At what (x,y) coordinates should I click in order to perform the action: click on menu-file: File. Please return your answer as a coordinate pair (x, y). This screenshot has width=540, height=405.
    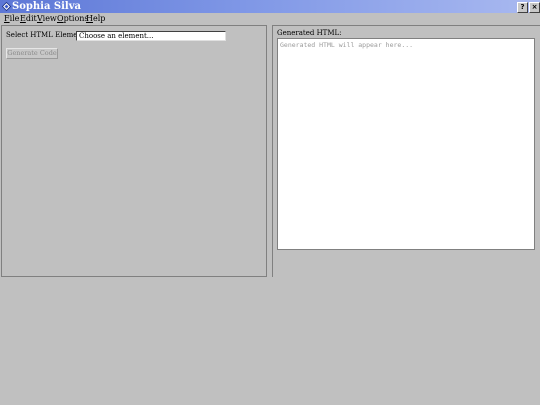
    Looking at the image, I should click on (11, 18).